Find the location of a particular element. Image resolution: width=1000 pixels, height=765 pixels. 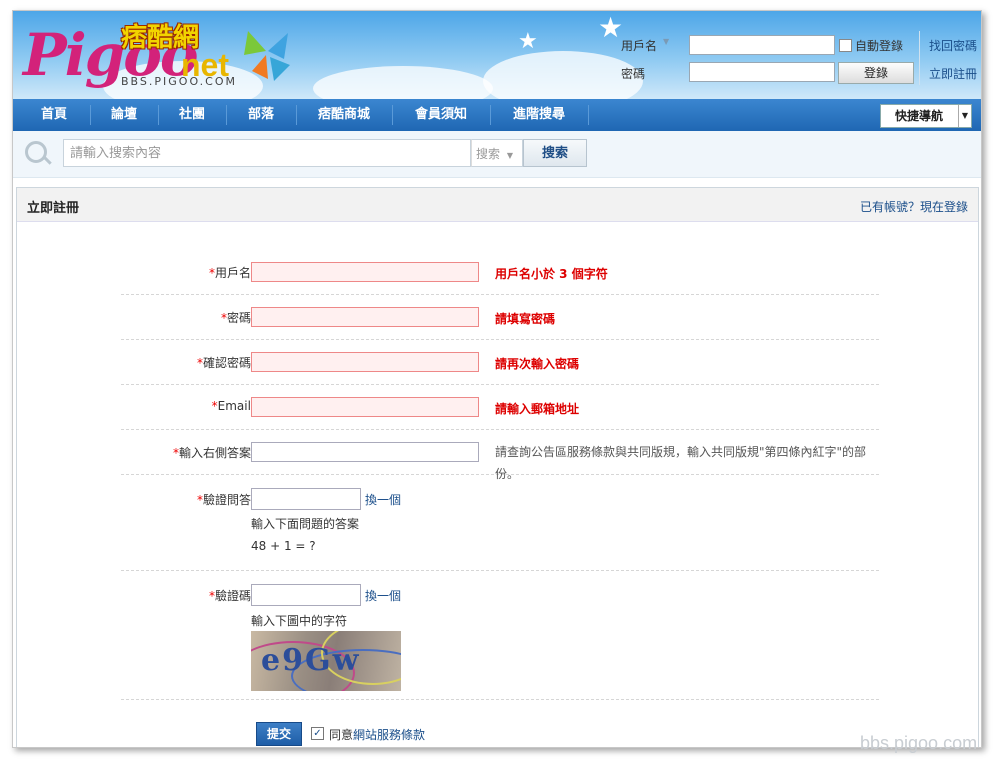

password-field-label: *密碼: is located at coordinates (237, 318).